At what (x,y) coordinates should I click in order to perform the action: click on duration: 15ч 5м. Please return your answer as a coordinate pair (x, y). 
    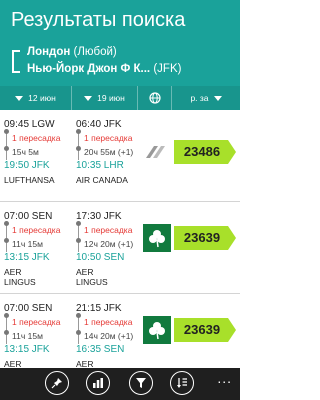
    Looking at the image, I should click on (25, 152).